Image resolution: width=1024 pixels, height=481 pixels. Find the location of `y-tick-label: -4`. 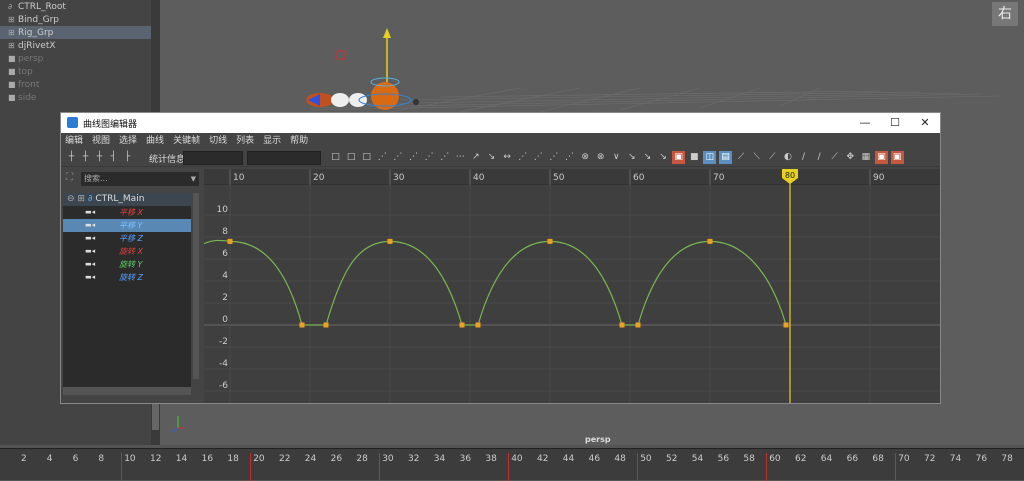

y-tick-label: -4 is located at coordinates (223, 364).